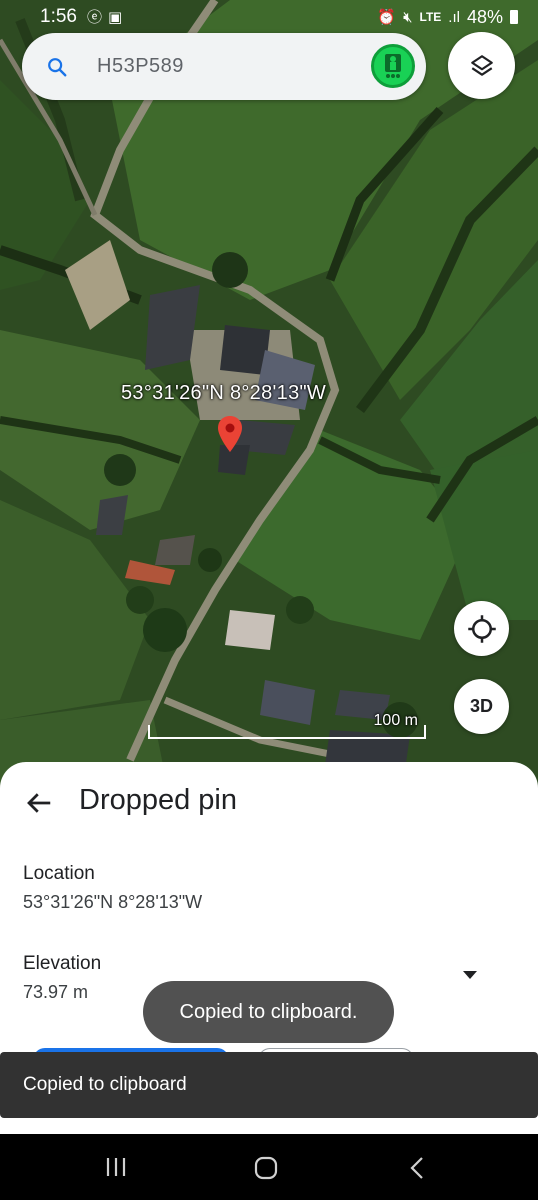 Image resolution: width=538 pixels, height=1200 pixels. I want to click on recents-button, so click(116, 1167).